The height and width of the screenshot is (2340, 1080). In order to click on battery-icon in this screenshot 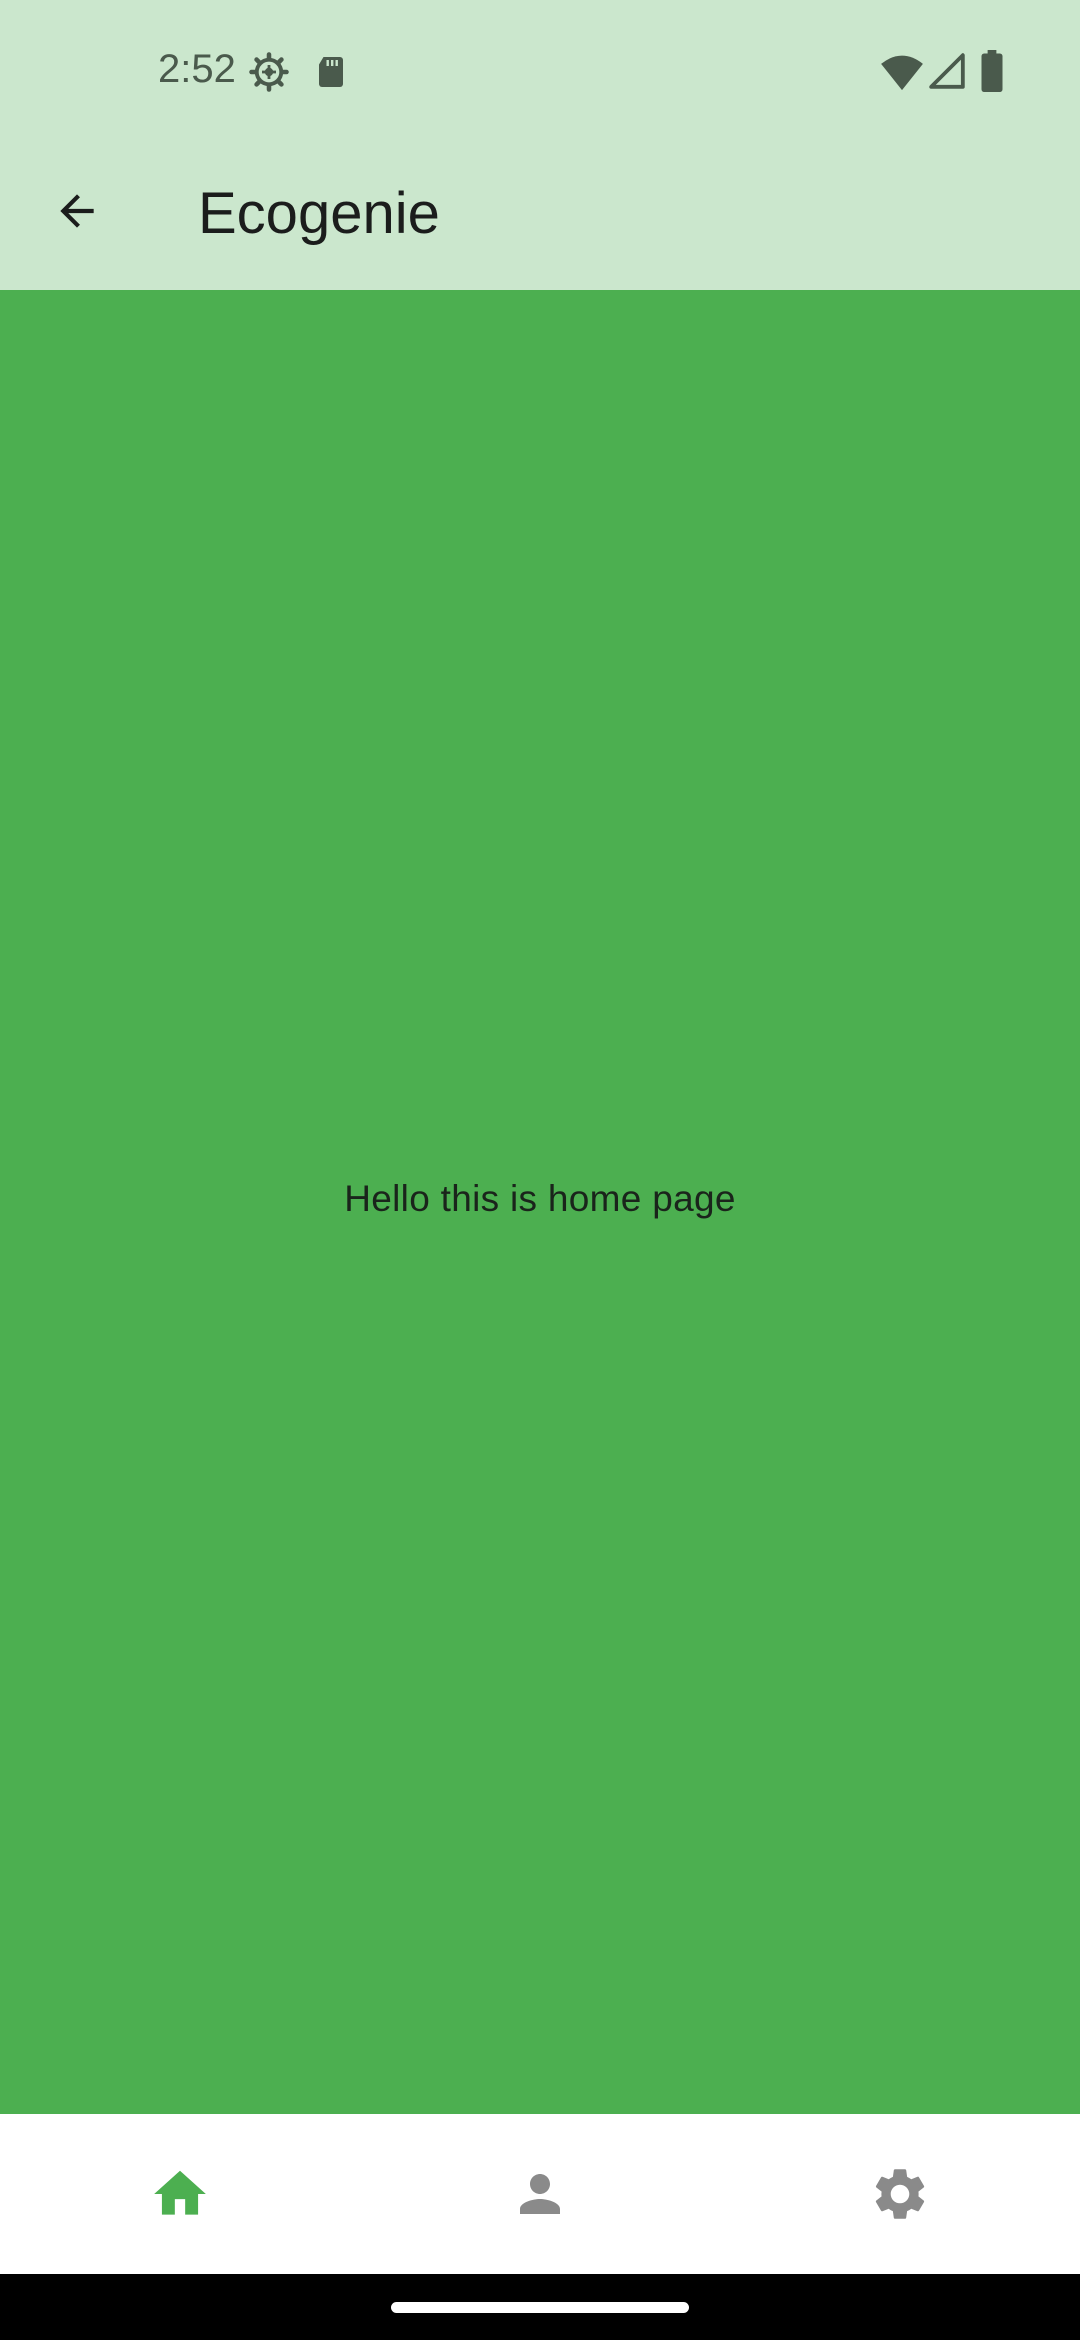, I will do `click(992, 71)`.